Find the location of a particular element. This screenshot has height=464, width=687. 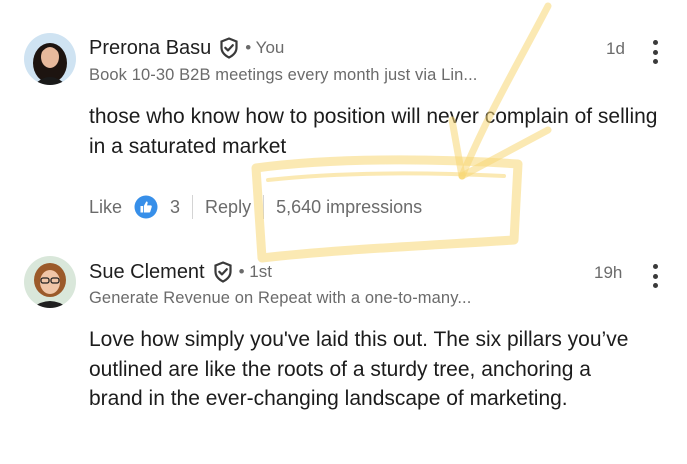

commenter-name: Sue Clement is located at coordinates (147, 272).